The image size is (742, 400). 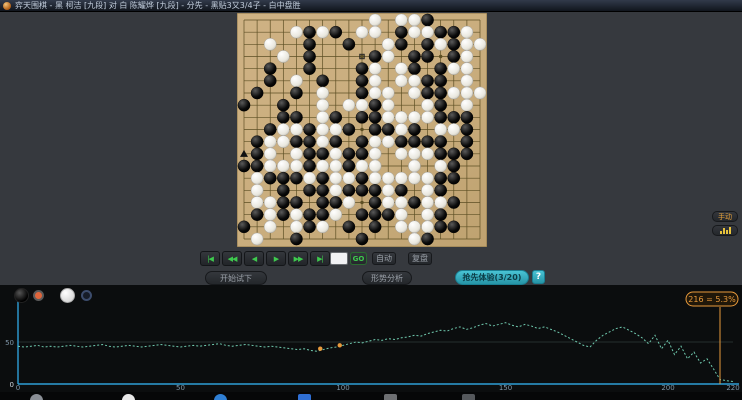 What do you see at coordinates (468, 397) in the screenshot?
I see `taskbar-icon-gray-app2` at bounding box center [468, 397].